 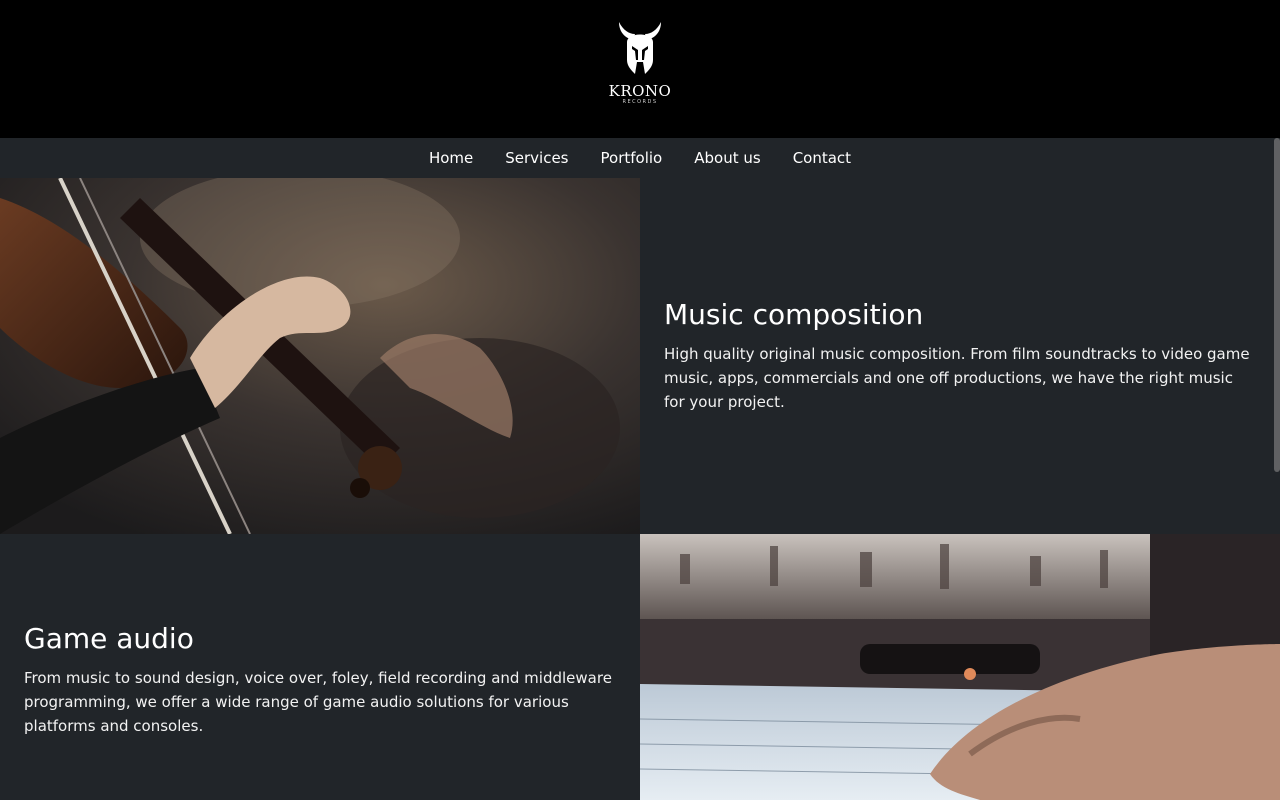 I want to click on nav-services: Services, so click(x=536, y=158).